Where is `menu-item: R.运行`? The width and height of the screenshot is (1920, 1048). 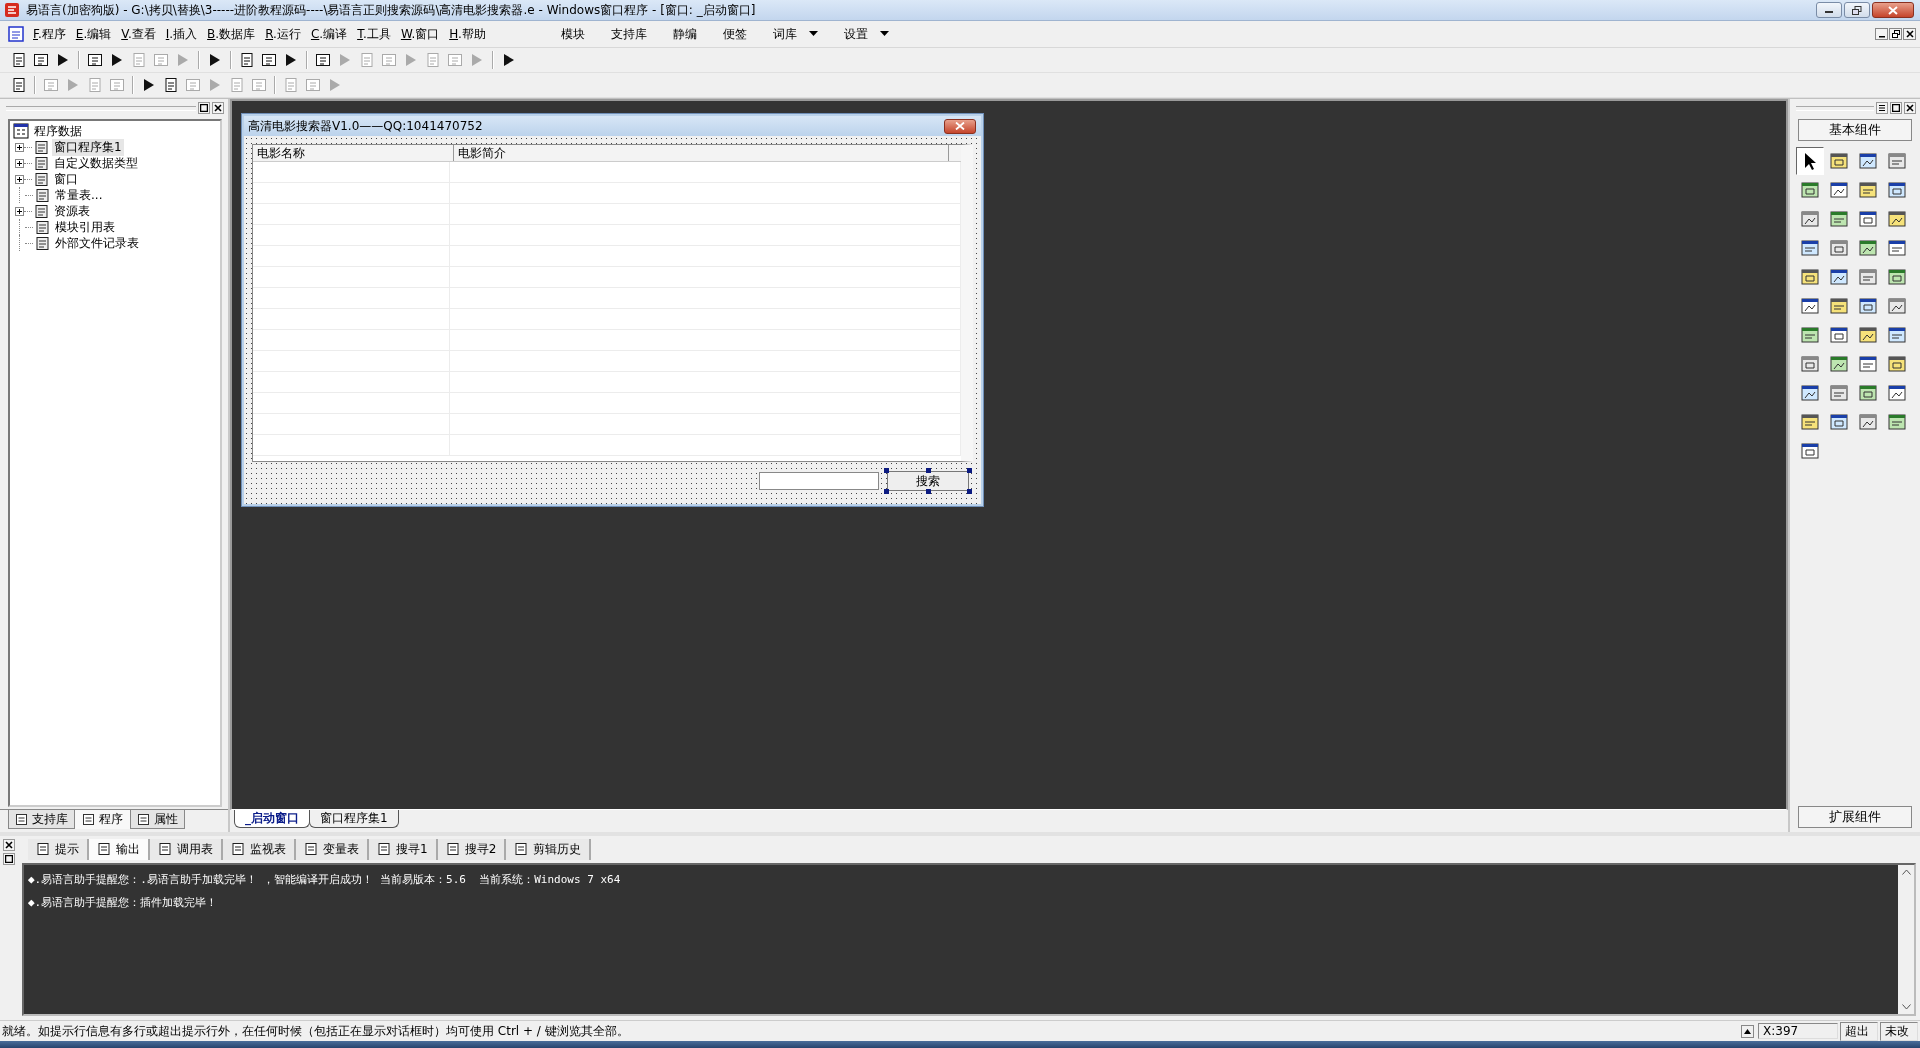 menu-item: R.运行 is located at coordinates (283, 34).